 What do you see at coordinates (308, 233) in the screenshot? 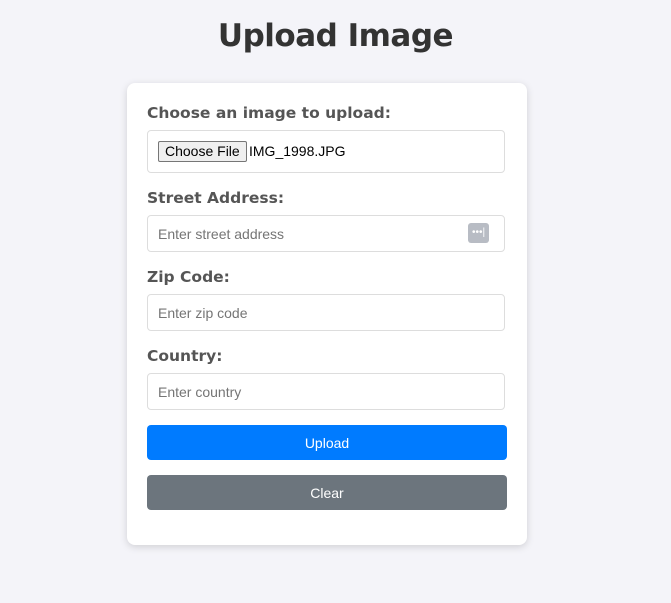
I see `street-input` at bounding box center [308, 233].